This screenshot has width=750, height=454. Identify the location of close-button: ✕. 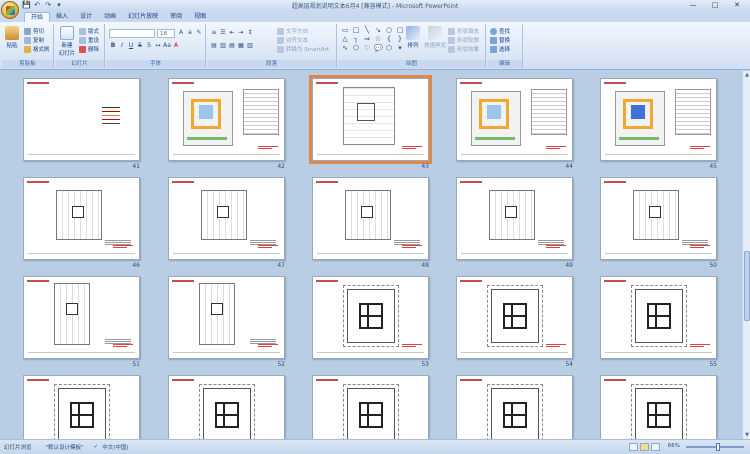
(737, 5).